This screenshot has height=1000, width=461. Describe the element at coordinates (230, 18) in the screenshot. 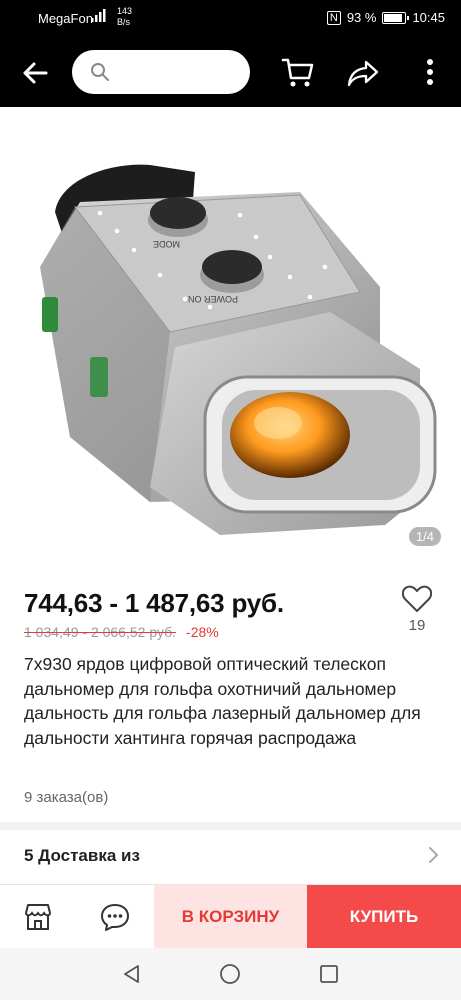

I see `status-bar: MegaFon 143 B/s N 93 % 10:45` at that location.